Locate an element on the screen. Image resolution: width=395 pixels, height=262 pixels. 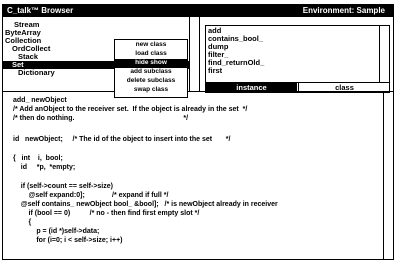
code-line: id *p, *empty; is located at coordinates (44, 167).